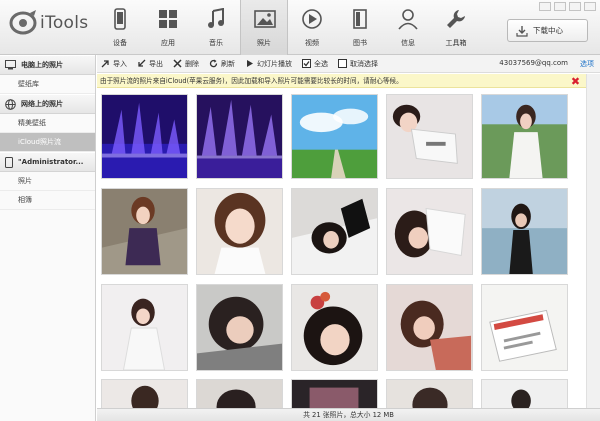 The height and width of the screenshot is (421, 600). What do you see at coordinates (408, 43) in the screenshot?
I see `tab-label: 信息` at bounding box center [408, 43].